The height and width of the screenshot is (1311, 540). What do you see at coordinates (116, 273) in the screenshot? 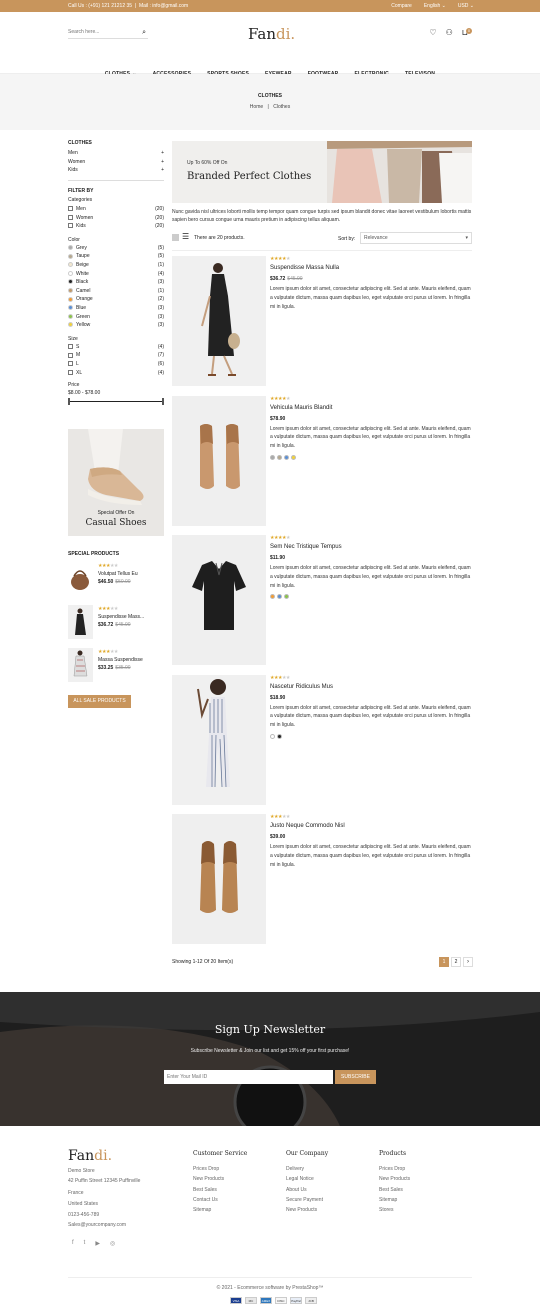
I see `filter-color-white: White (4)` at bounding box center [116, 273].